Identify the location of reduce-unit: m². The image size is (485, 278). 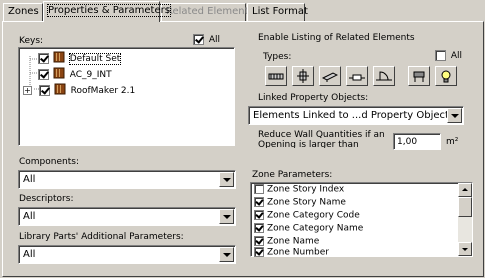
(452, 142).